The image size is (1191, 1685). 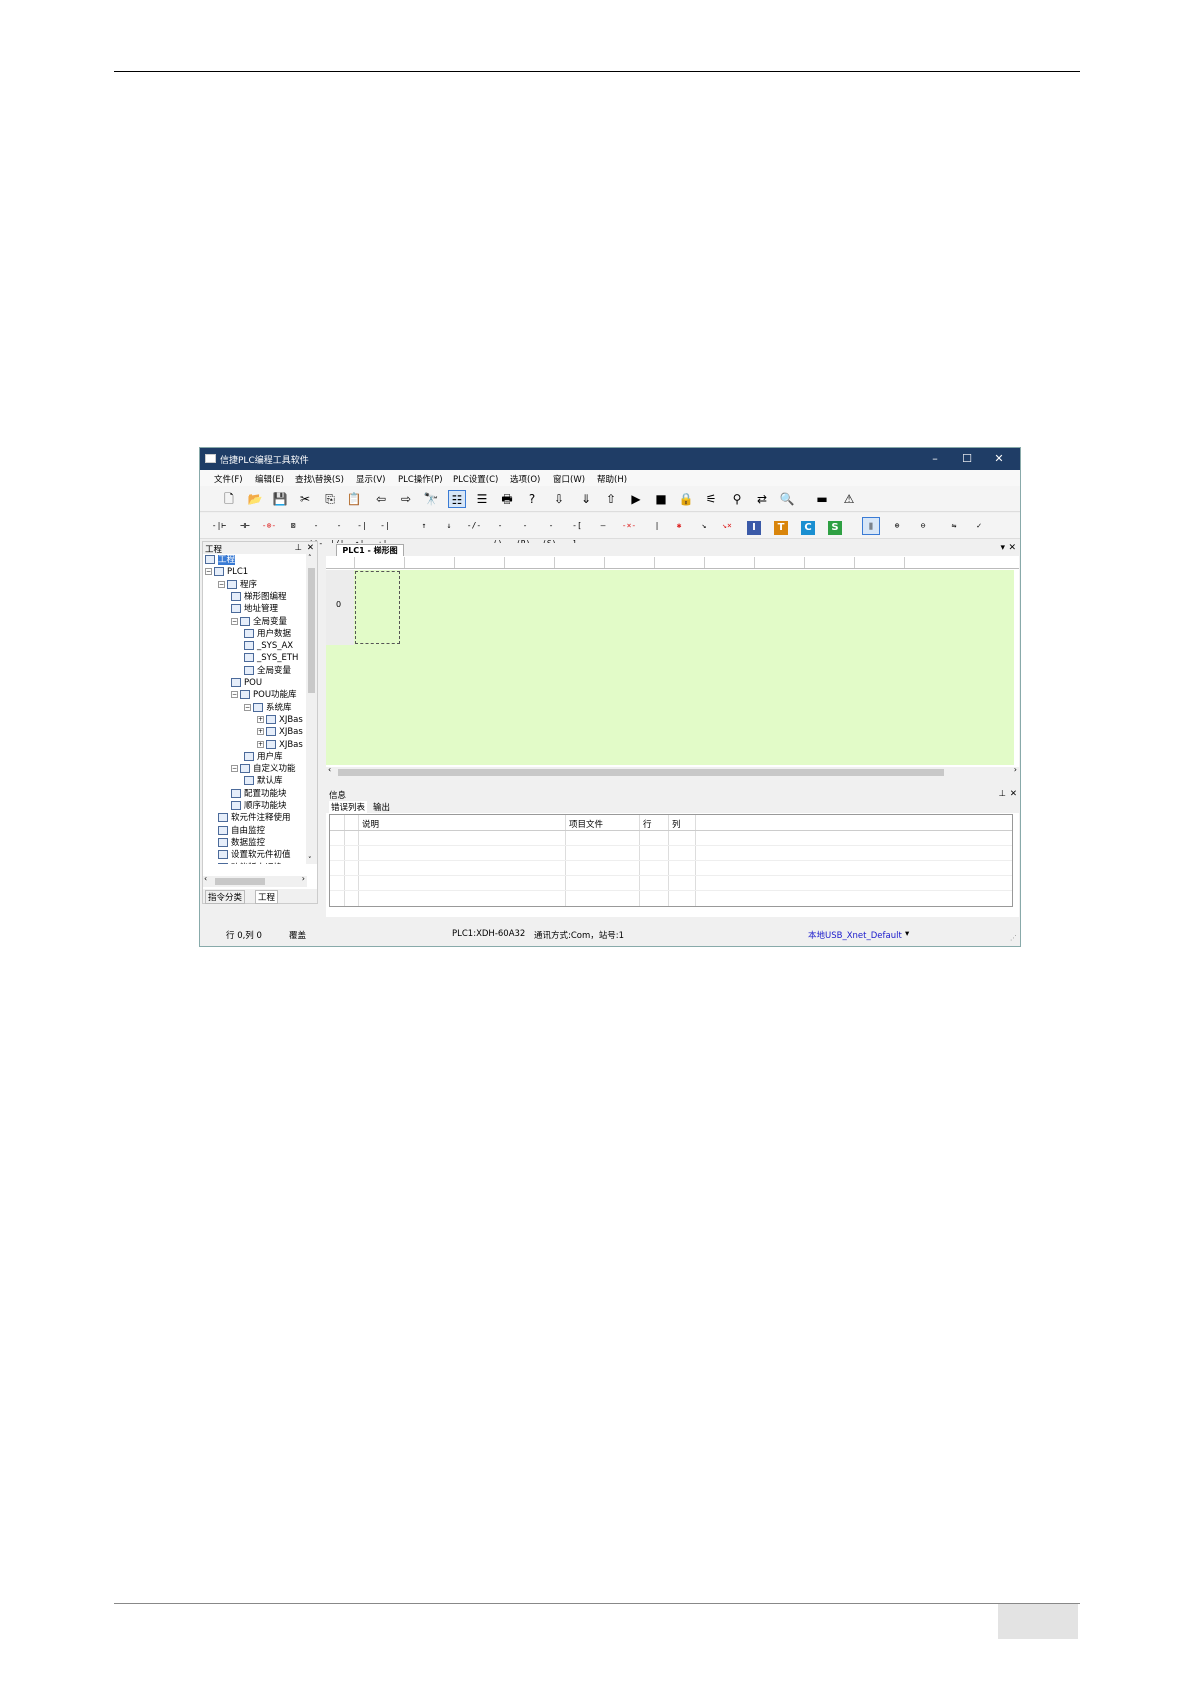 What do you see at coordinates (781, 526) in the screenshot?
I see `t-block-icon: T` at bounding box center [781, 526].